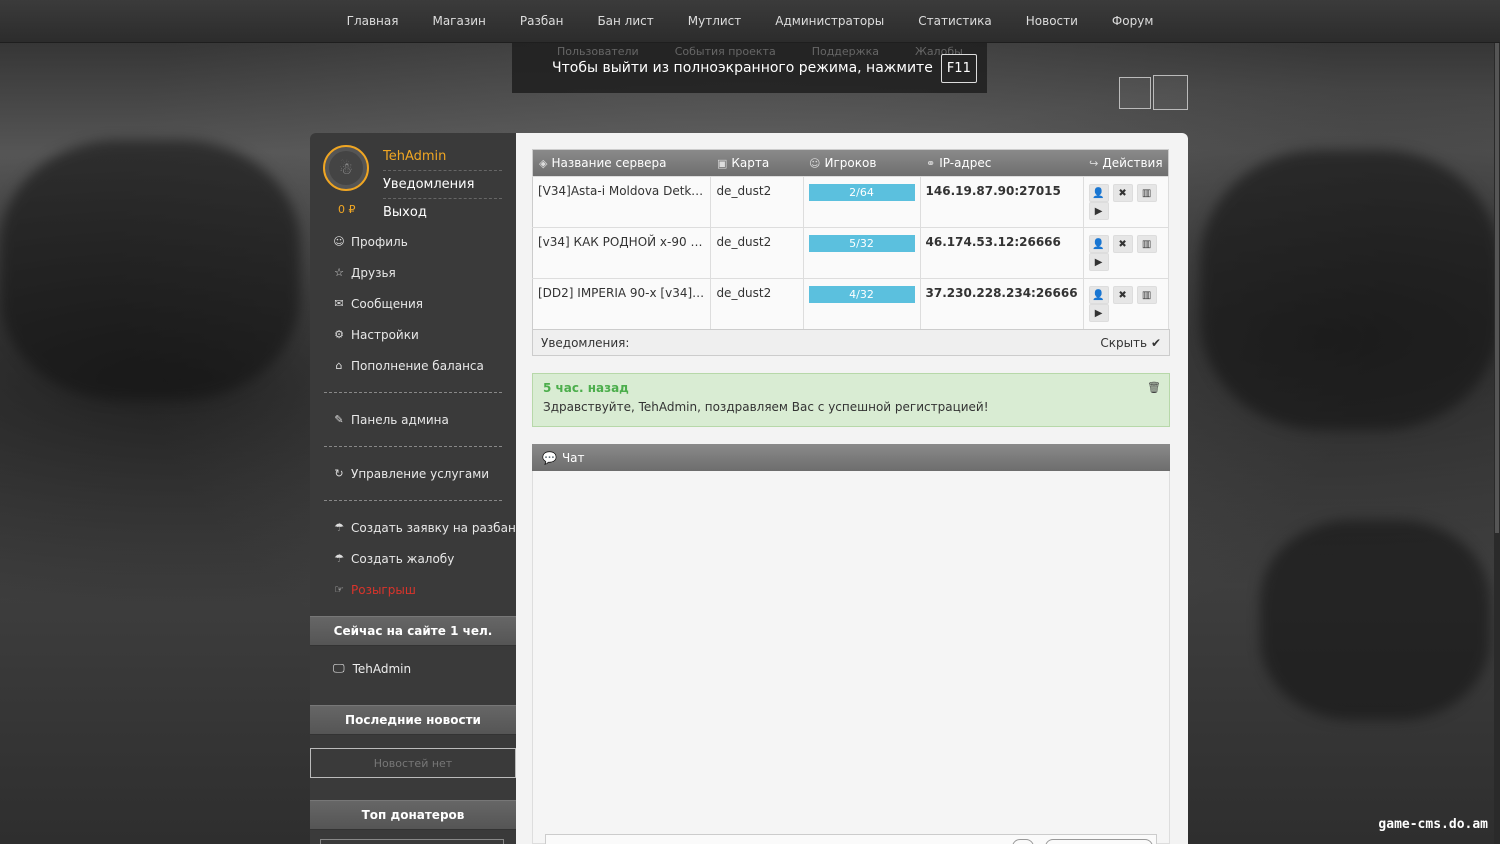  What do you see at coordinates (339, 589) in the screenshot?
I see `hand-icon: ☞` at bounding box center [339, 589].